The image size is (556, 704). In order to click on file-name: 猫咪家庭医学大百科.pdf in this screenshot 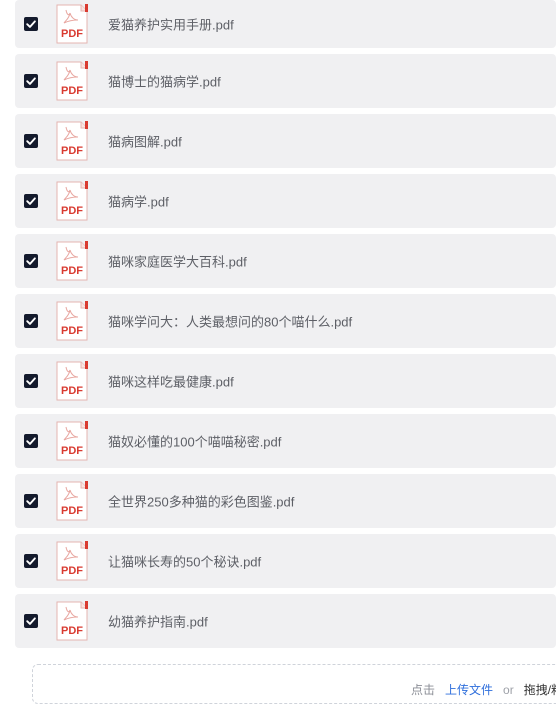, I will do `click(177, 262)`.